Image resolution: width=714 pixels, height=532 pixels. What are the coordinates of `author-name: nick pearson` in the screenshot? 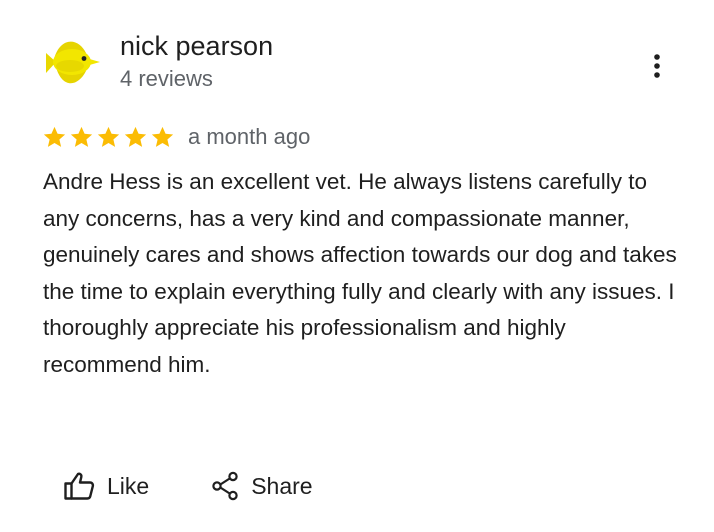 It's located at (196, 46).